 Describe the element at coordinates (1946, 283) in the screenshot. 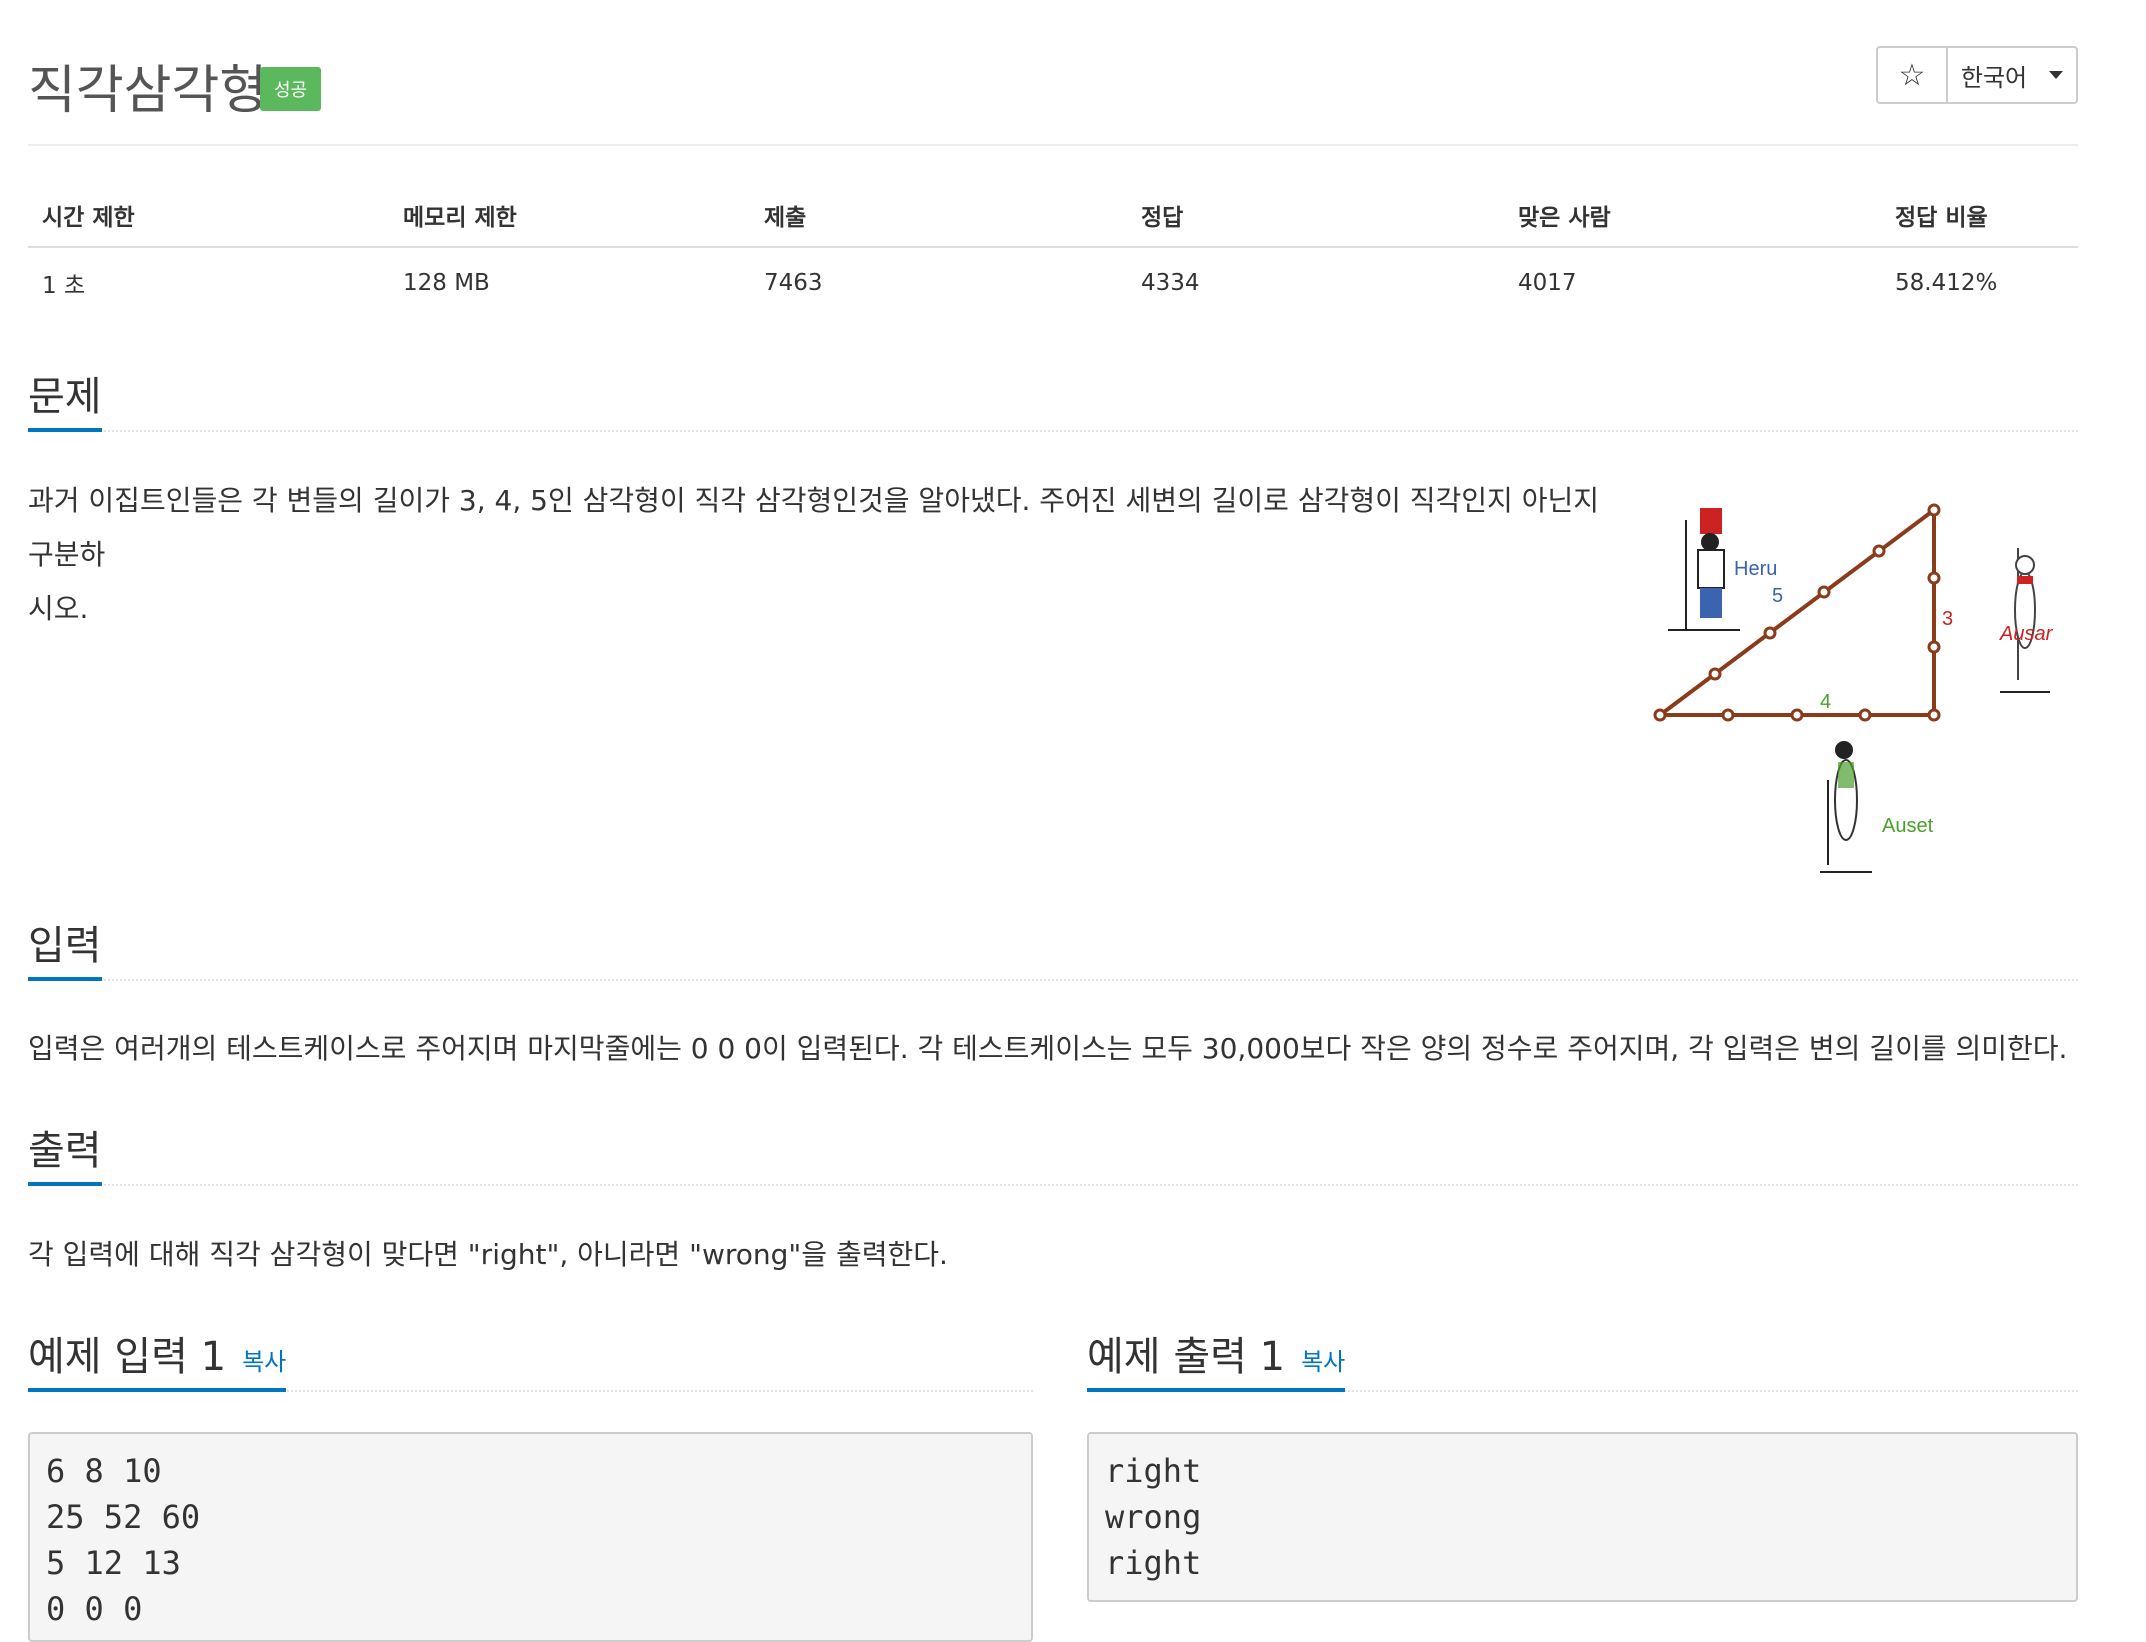

I see `table-cell: 58.412%` at that location.